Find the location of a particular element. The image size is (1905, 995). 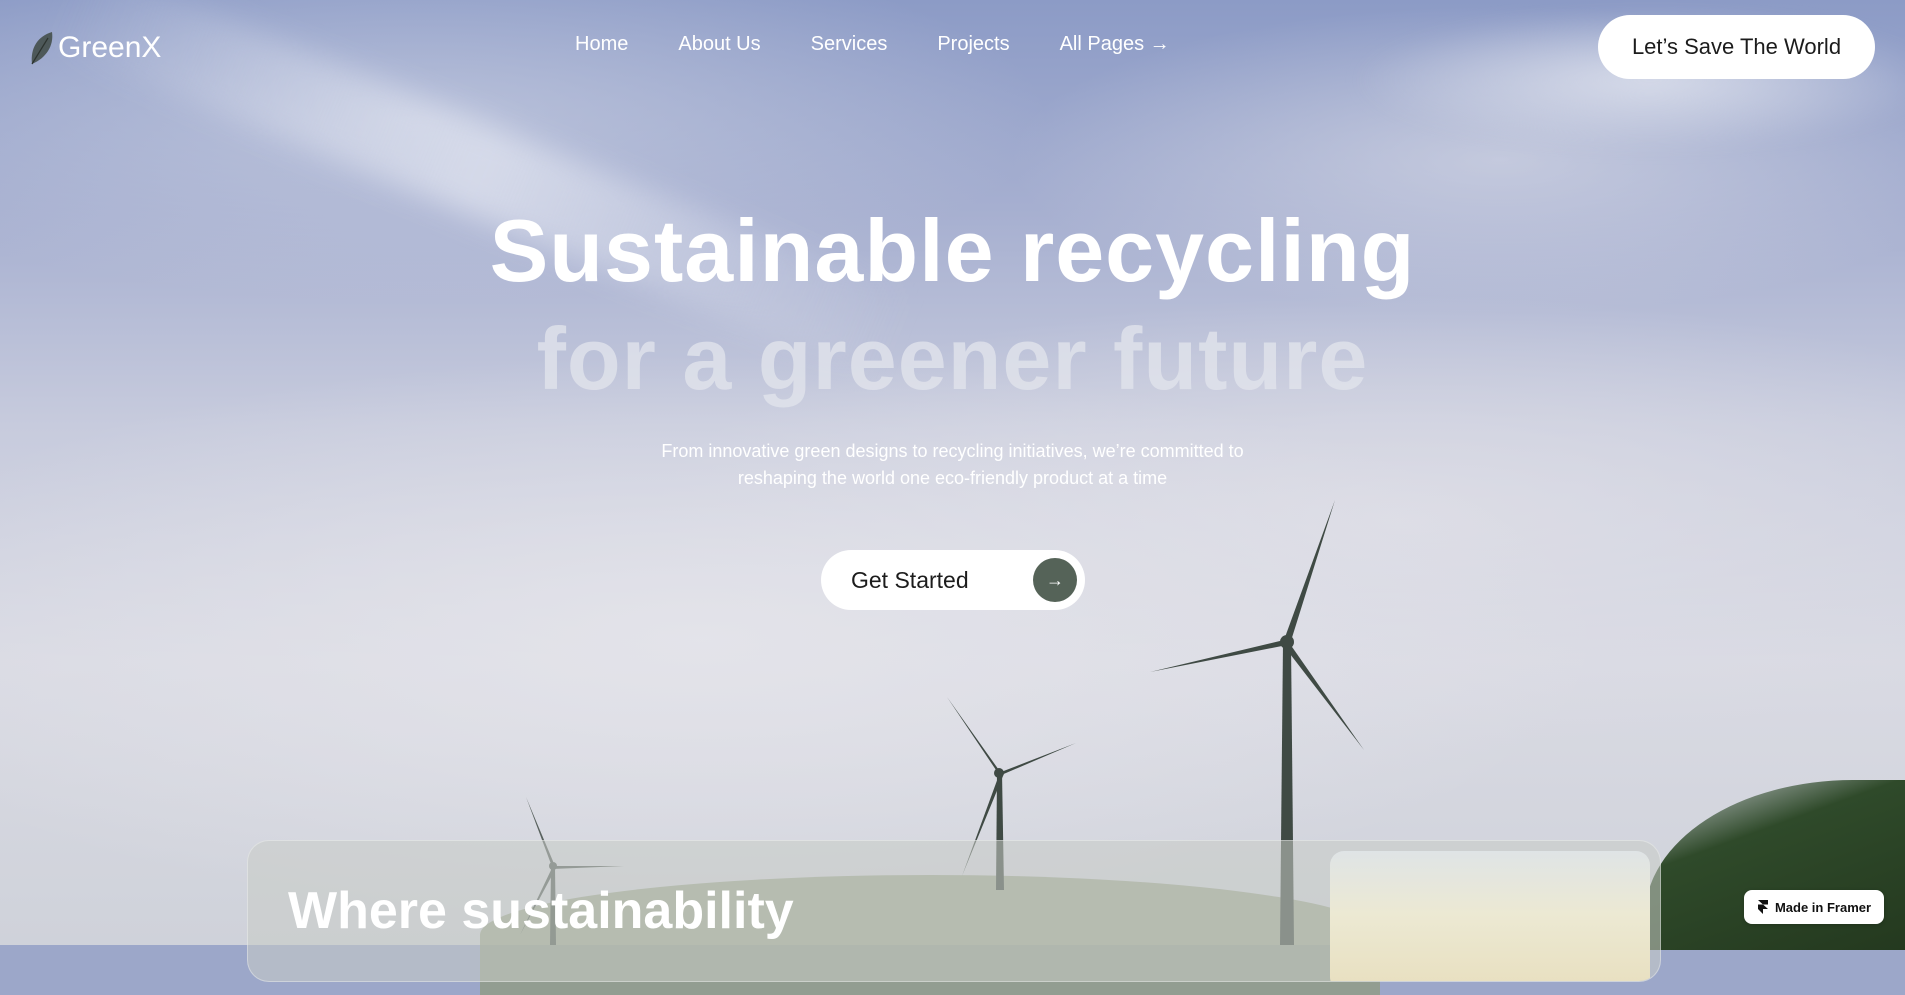

brand-logo: GreenX is located at coordinates (94, 48).